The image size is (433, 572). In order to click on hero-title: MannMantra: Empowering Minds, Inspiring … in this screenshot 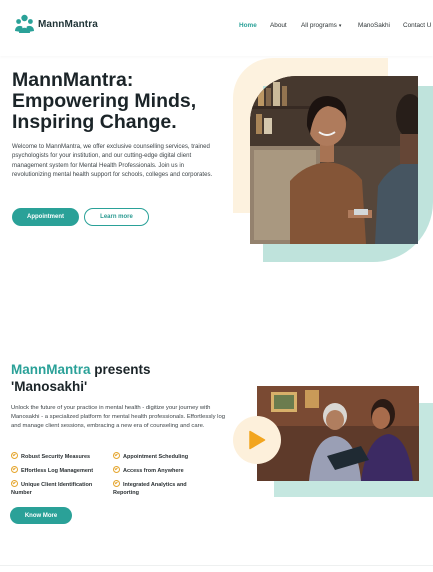, I will do `click(104, 101)`.